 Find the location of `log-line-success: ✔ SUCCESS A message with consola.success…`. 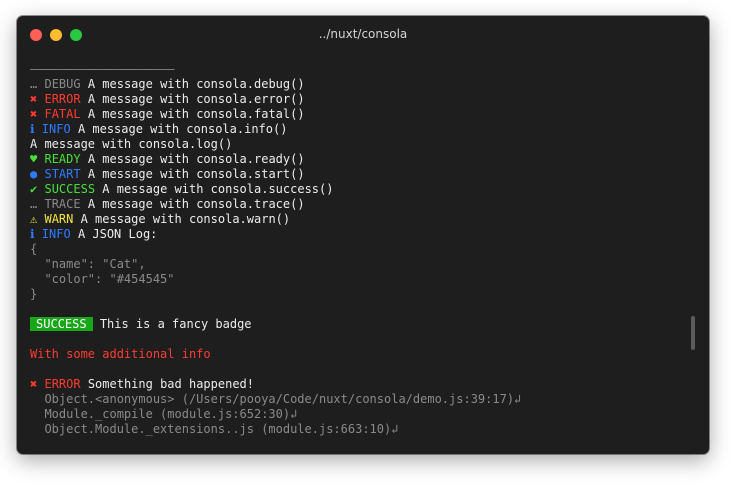

log-line-success: ✔ SUCCESS A message with consola.success… is located at coordinates (357, 189).